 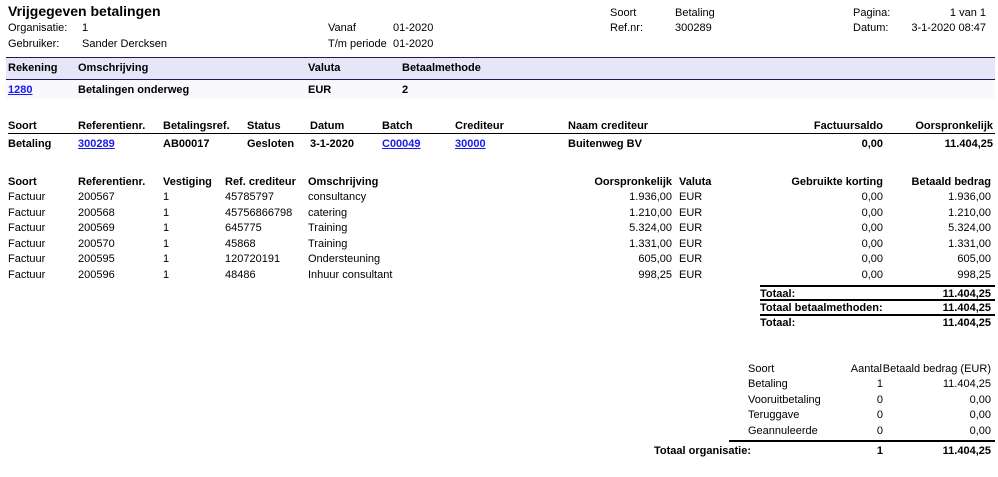 I want to click on invoice-col-header: Referentienr., so click(x=112, y=182).